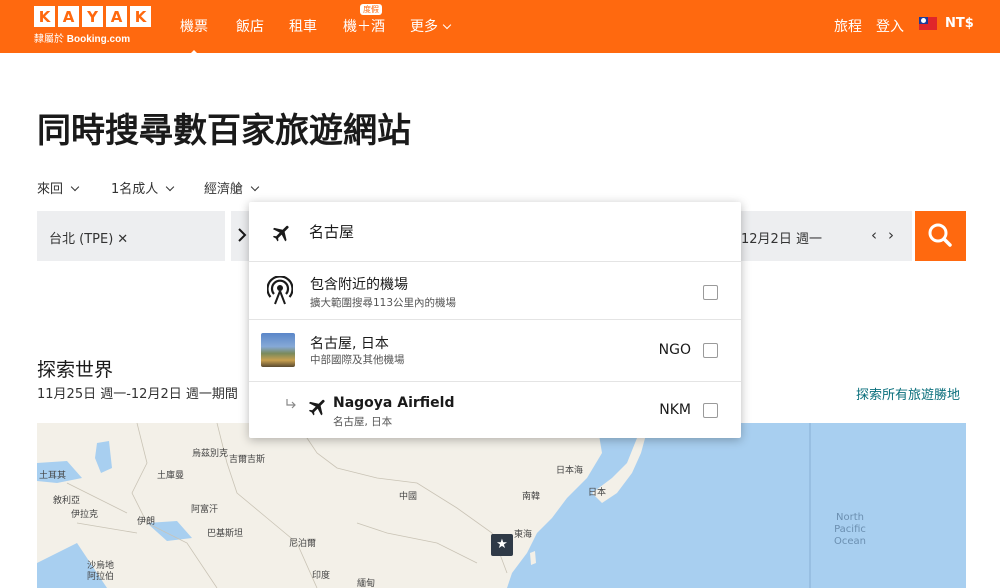 Image resolution: width=1000 pixels, height=588 pixels. I want to click on radar-icon, so click(280, 290).